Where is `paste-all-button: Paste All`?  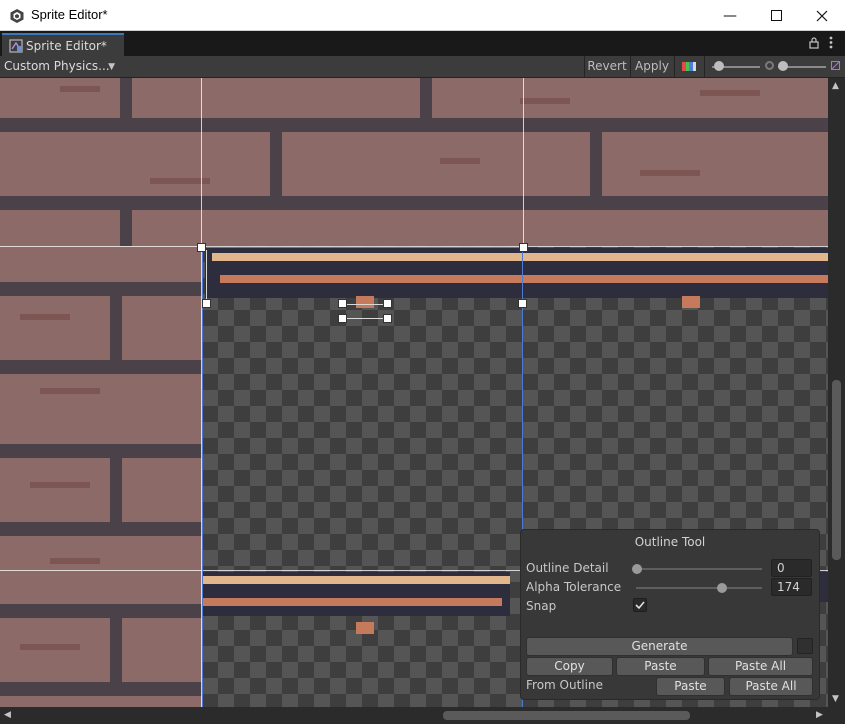 paste-all-button: Paste All is located at coordinates (760, 666).